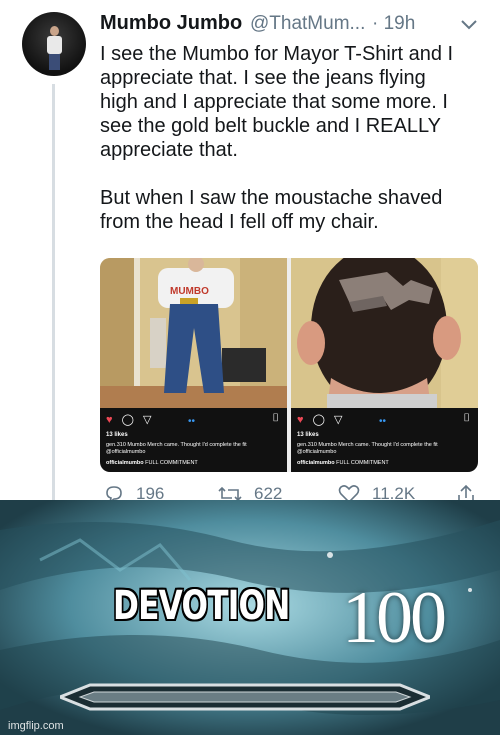 The image size is (500, 735). Describe the element at coordinates (201, 606) in the screenshot. I see `skill-name-text: DEVOTION` at that location.